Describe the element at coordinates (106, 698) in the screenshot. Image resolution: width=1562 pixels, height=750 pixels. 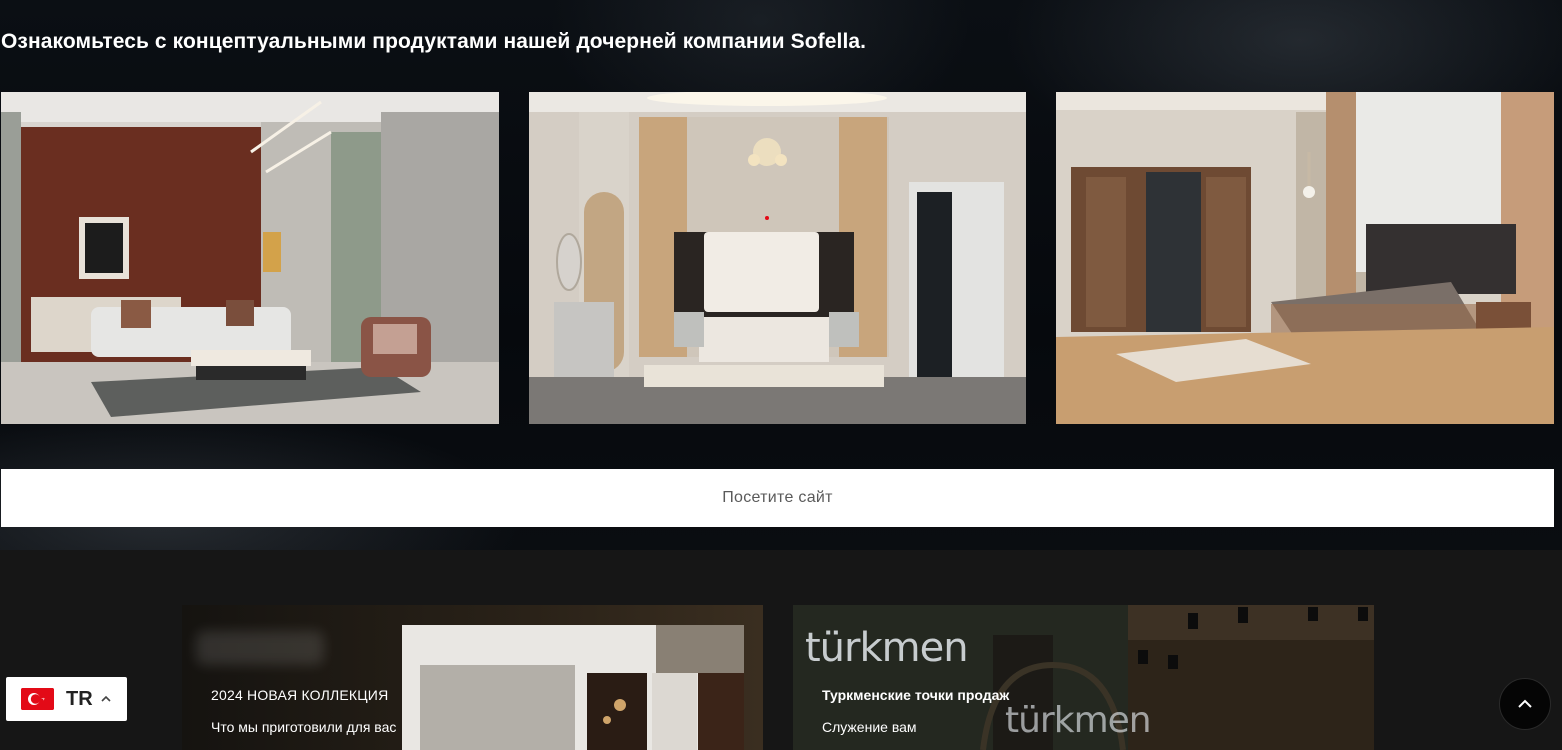
I see `chevron-up-icon` at that location.